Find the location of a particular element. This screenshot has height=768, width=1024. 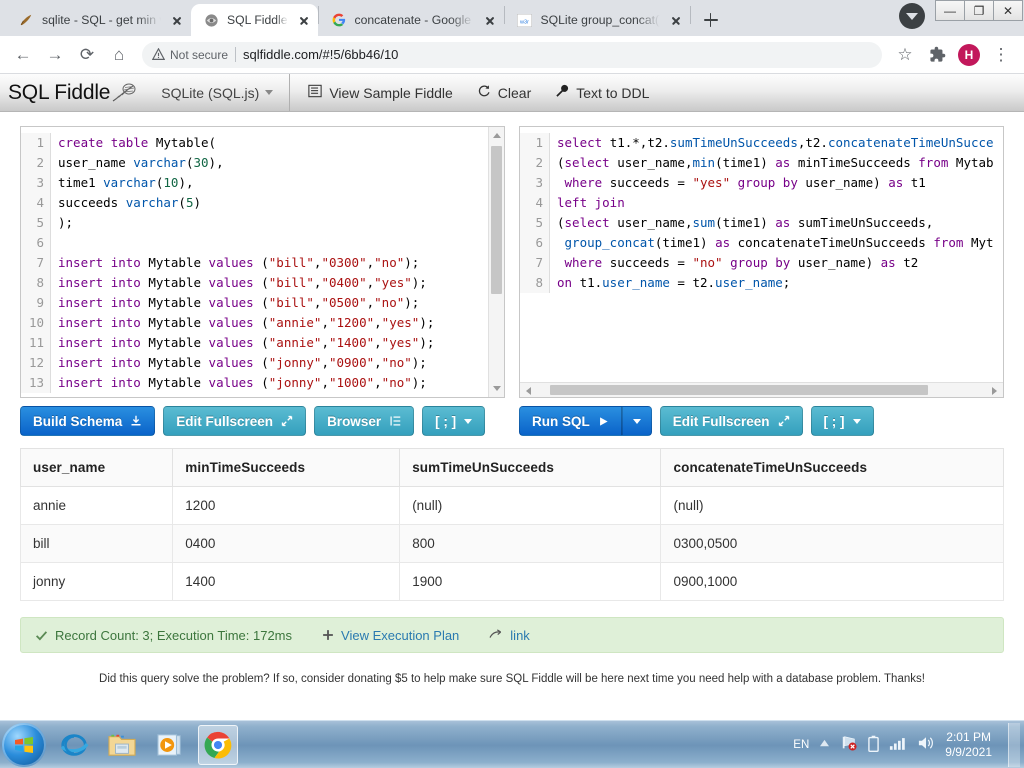

clock: 2:01 PM 9/9/2021 is located at coordinates (968, 745).